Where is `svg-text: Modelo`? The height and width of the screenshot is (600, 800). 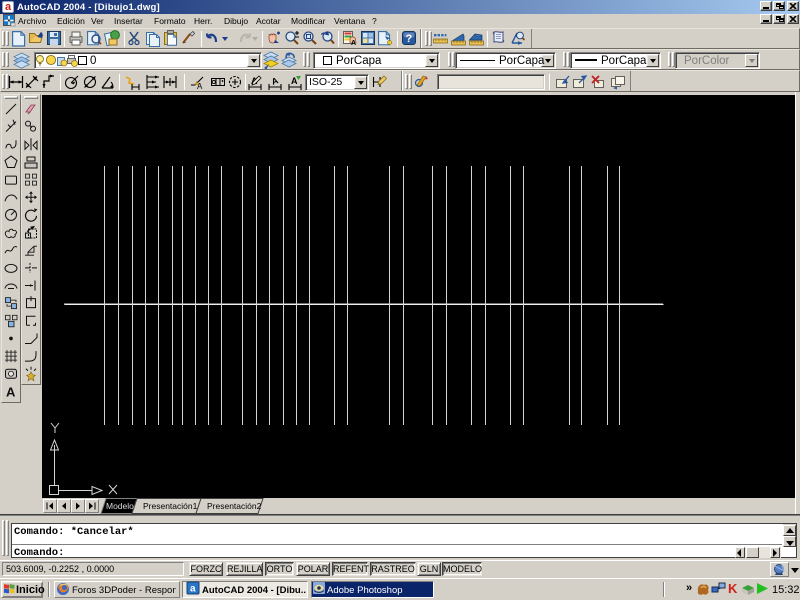 svg-text: Modelo is located at coordinates (120, 506).